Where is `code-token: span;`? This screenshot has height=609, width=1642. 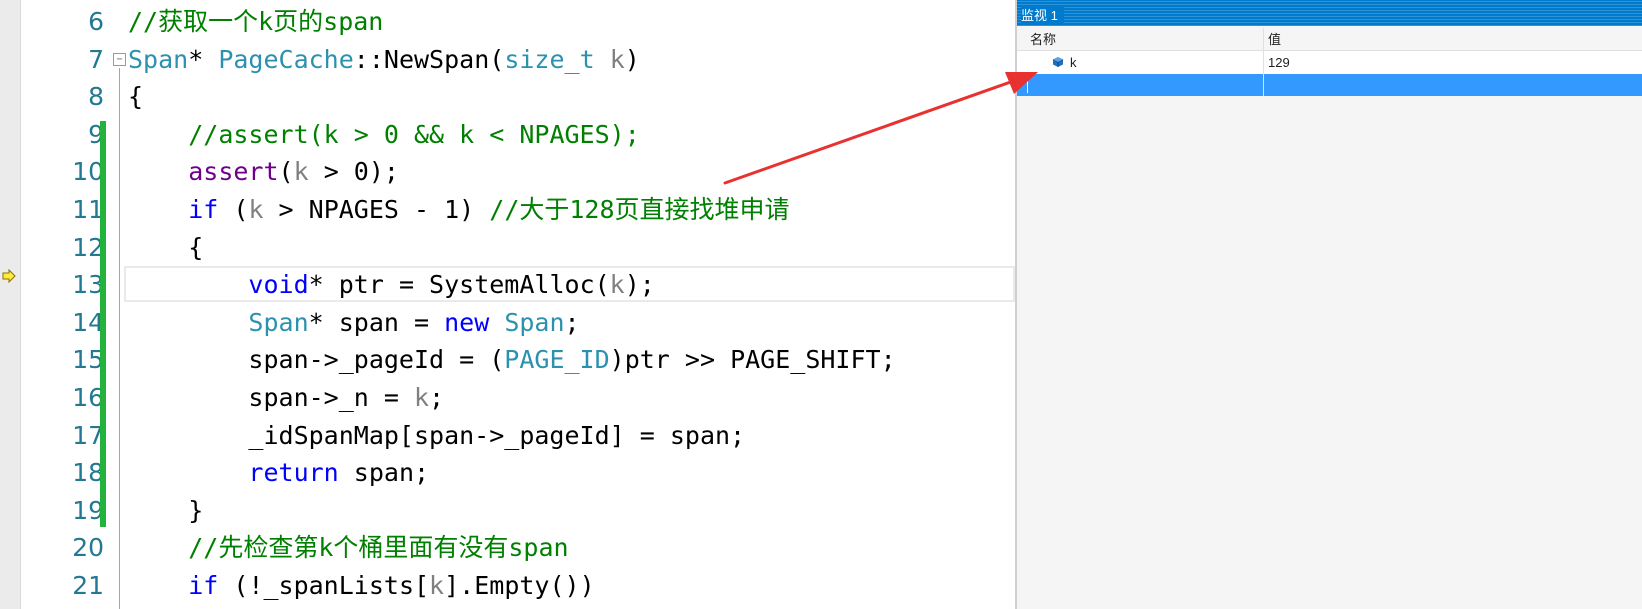 code-token: span; is located at coordinates (384, 473).